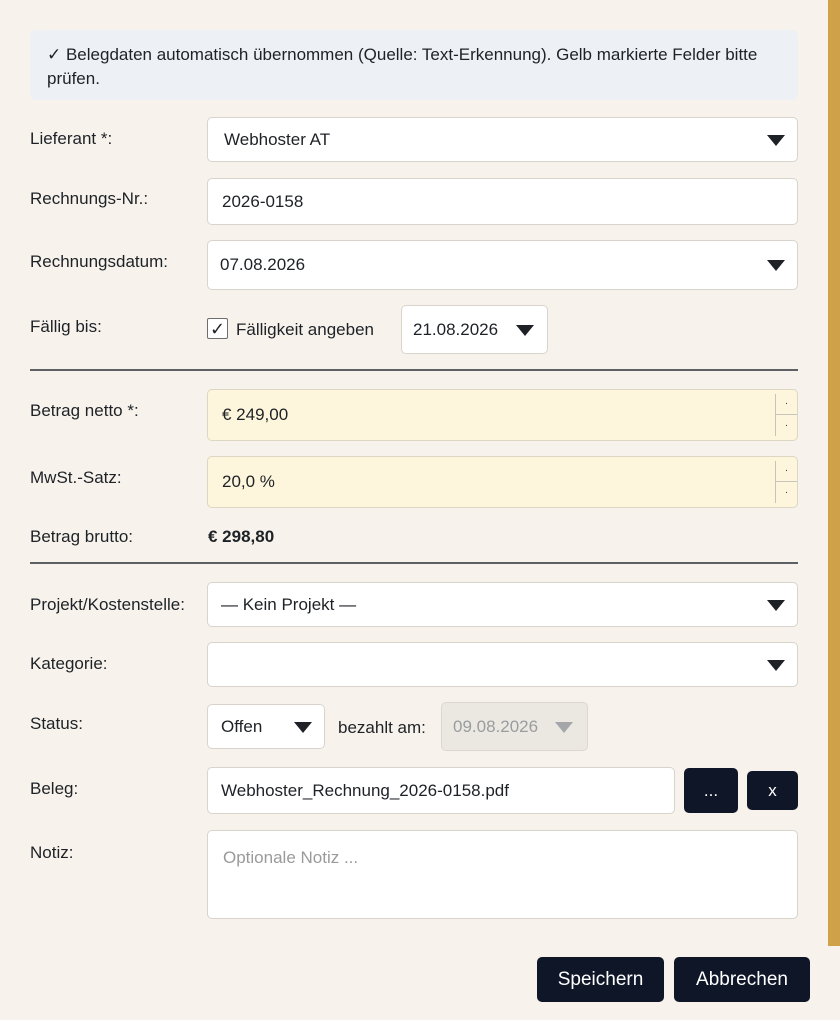  What do you see at coordinates (54, 788) in the screenshot?
I see `receipt-label: Beleg:` at bounding box center [54, 788].